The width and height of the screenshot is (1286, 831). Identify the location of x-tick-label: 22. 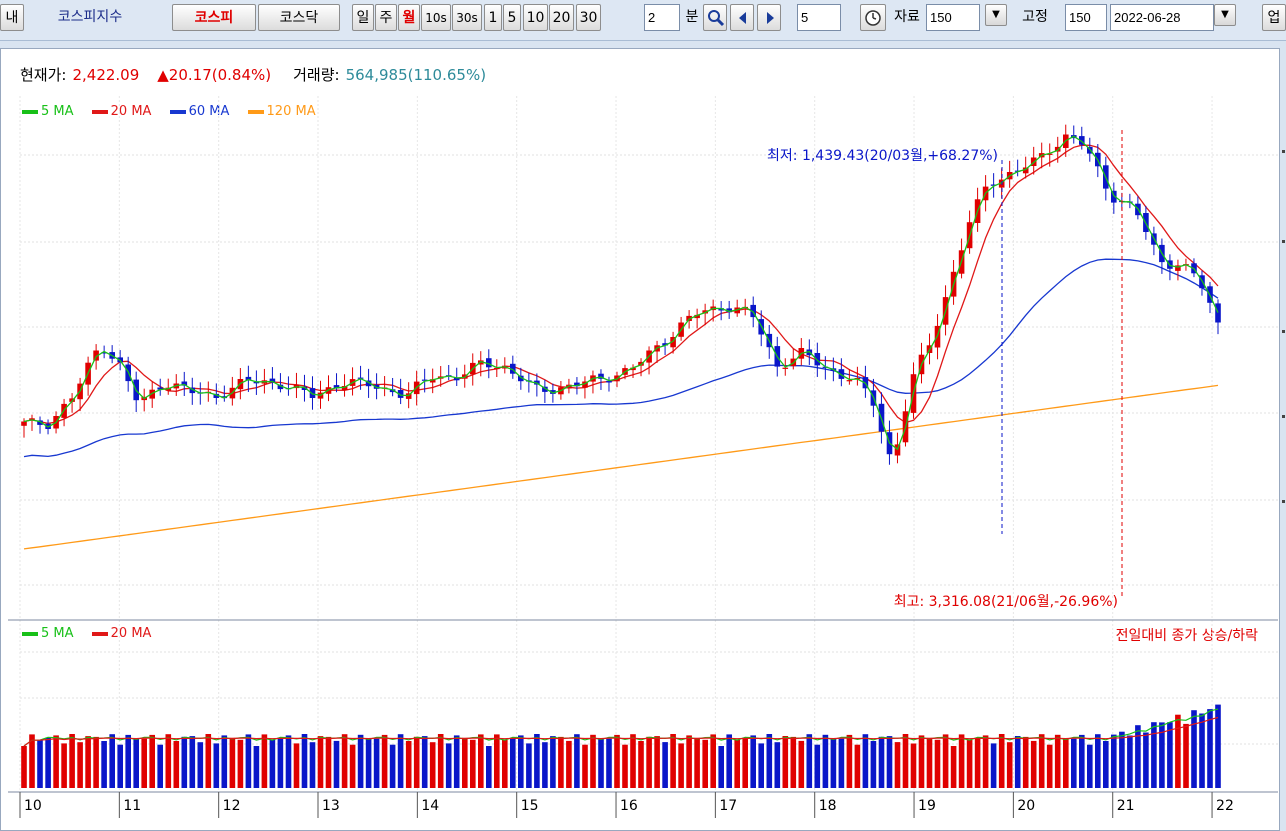
(1225, 806).